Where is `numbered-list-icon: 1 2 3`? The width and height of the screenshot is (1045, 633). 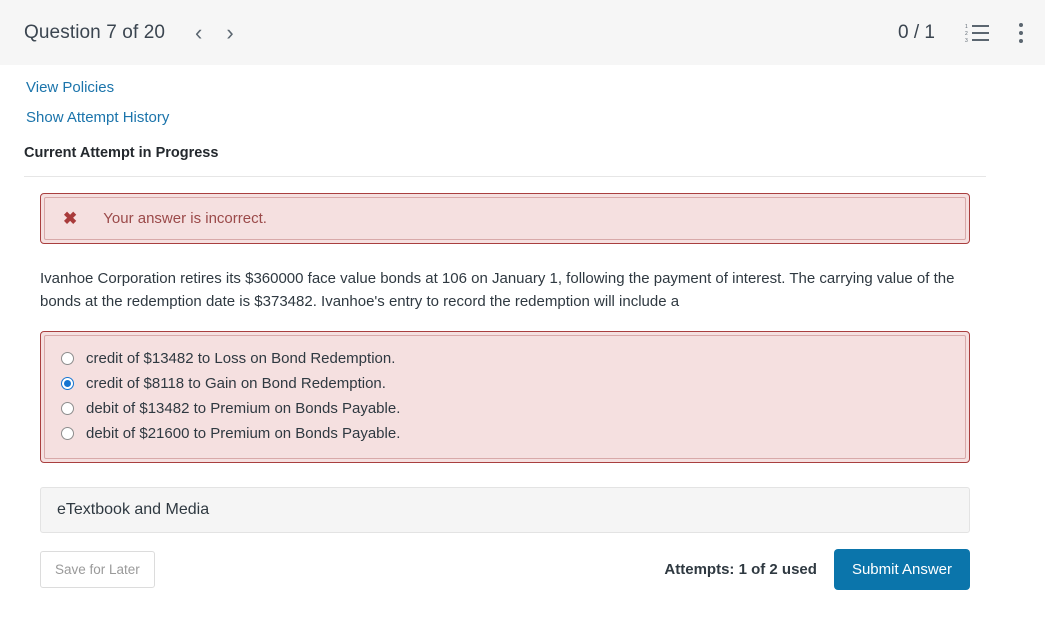 numbered-list-icon: 1 2 3 is located at coordinates (977, 33).